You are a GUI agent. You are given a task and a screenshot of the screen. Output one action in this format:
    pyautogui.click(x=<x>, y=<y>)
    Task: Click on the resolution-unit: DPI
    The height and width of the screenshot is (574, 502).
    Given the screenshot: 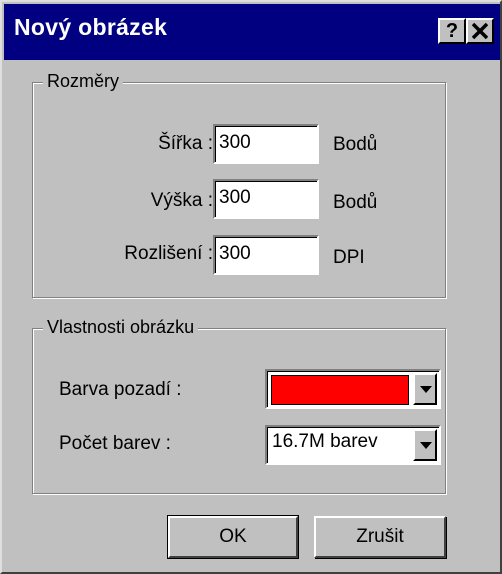 What is the action you would take?
    pyautogui.click(x=349, y=257)
    